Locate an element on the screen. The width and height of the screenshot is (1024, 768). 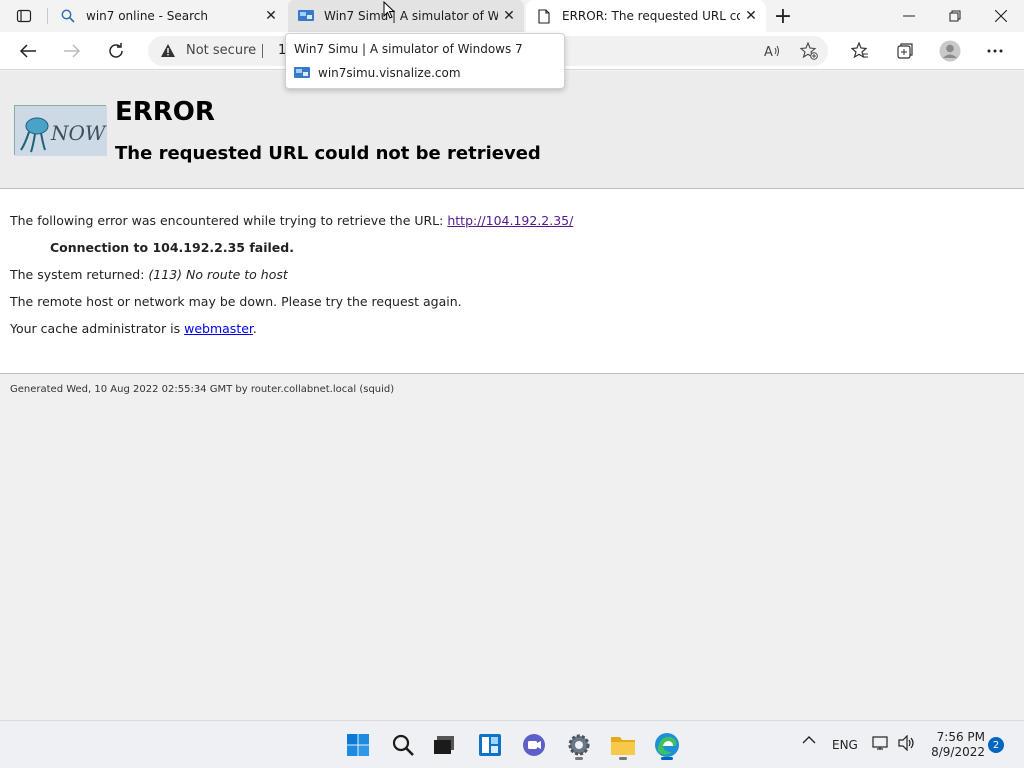
chat-icon is located at coordinates (534, 745).